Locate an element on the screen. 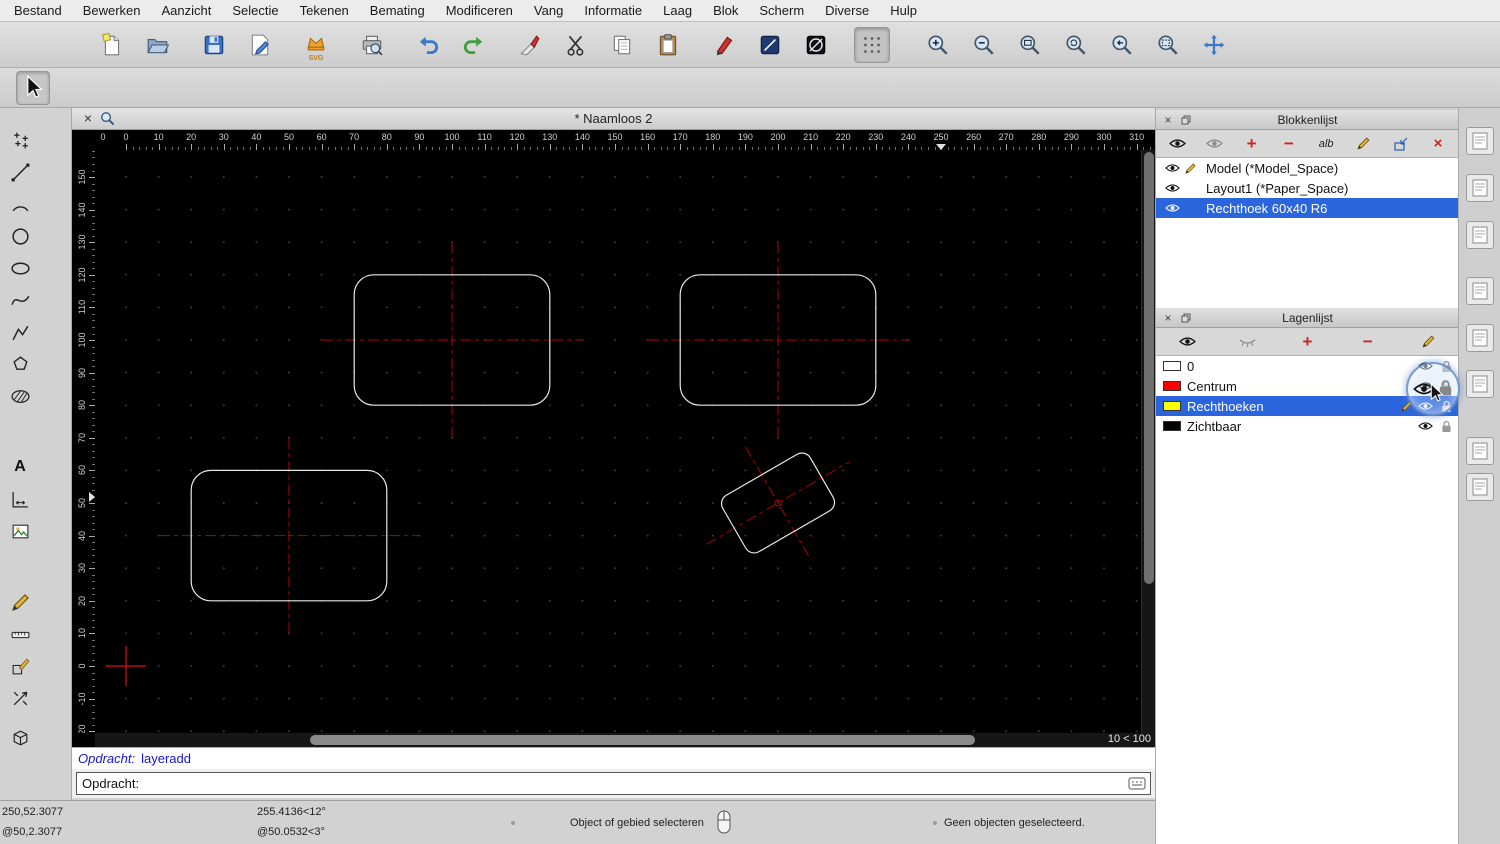  vertical-scrollbar-thumb is located at coordinates (1149, 368).